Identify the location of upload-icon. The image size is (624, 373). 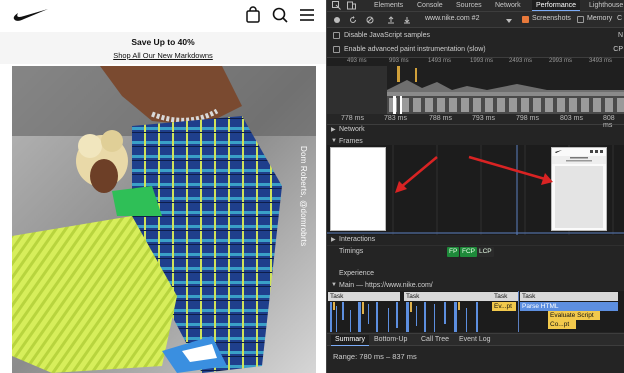
(391, 20).